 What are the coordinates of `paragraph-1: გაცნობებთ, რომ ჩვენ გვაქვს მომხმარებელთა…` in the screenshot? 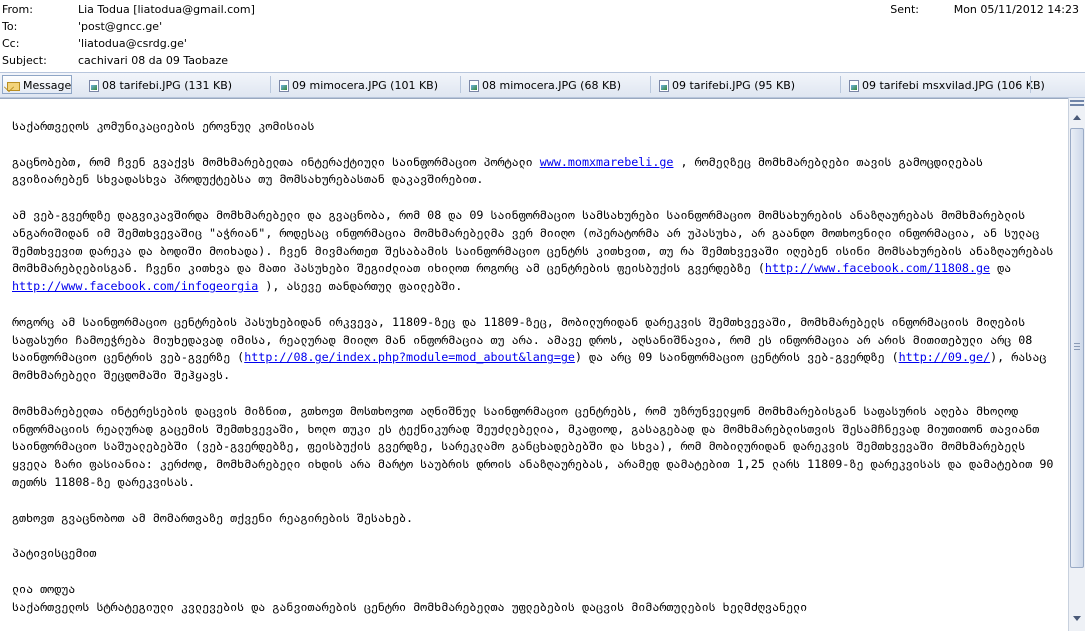 It's located at (498, 170).